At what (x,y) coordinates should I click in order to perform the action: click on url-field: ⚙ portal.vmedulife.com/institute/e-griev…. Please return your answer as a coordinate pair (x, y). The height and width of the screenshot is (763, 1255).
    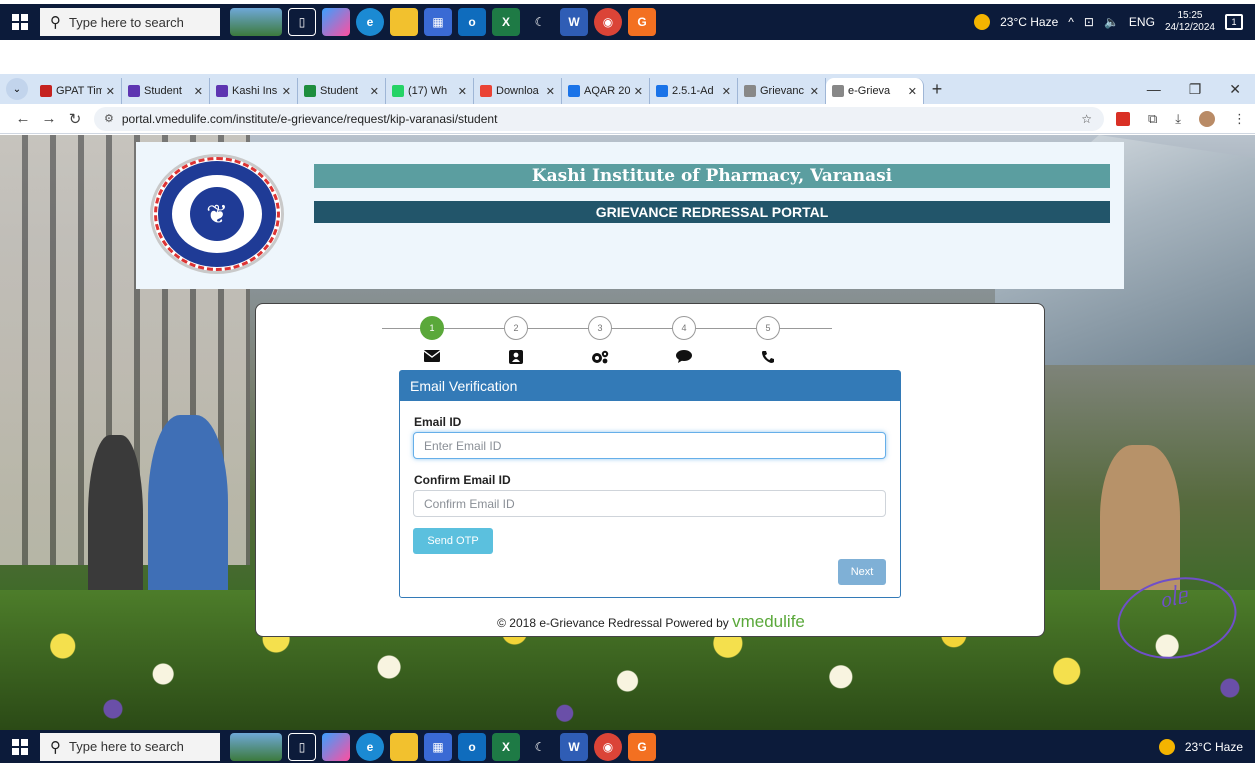
    Looking at the image, I should click on (599, 118).